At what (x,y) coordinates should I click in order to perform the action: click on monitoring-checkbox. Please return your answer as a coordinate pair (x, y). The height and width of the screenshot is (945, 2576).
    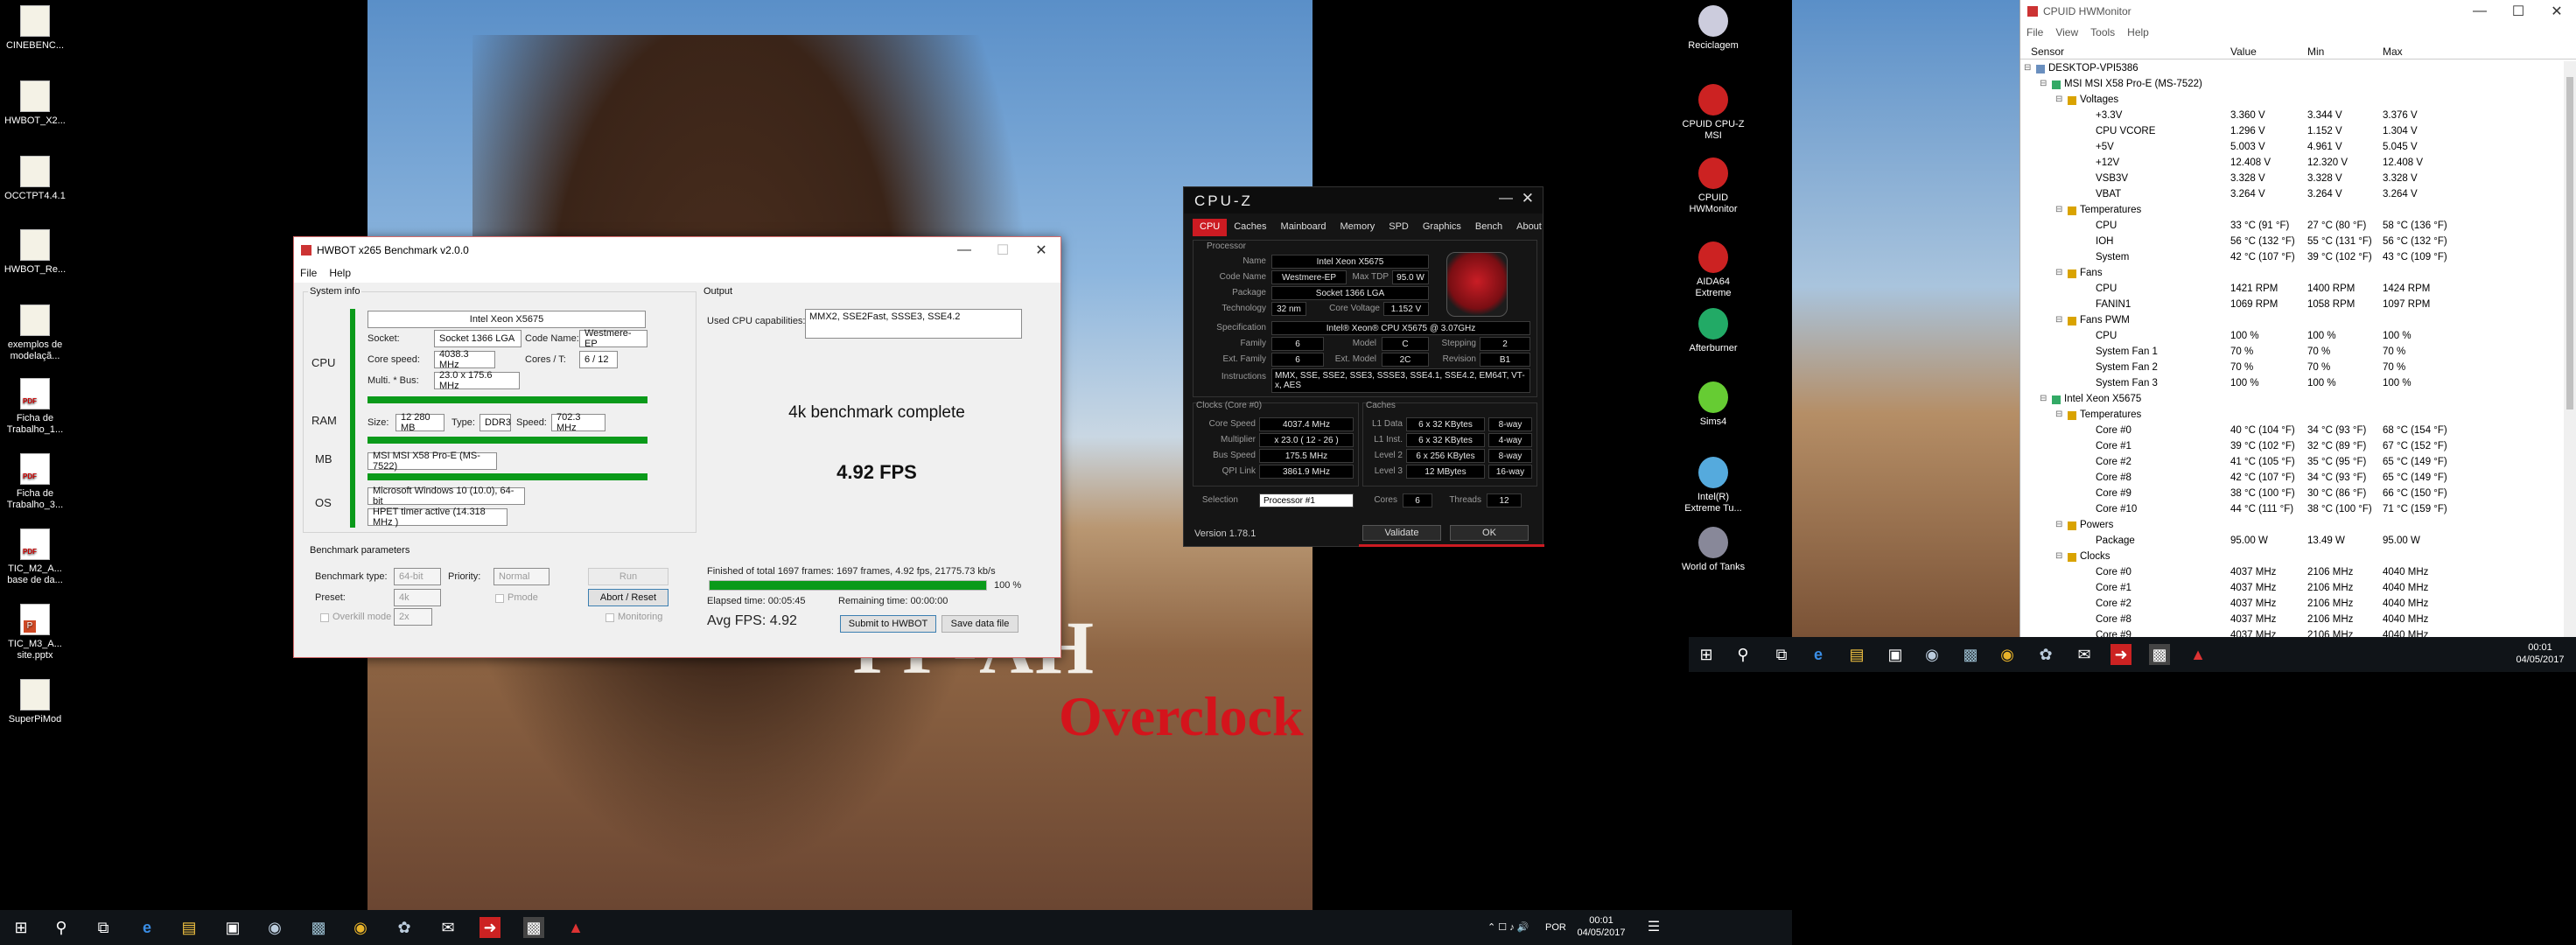
    Looking at the image, I should click on (610, 617).